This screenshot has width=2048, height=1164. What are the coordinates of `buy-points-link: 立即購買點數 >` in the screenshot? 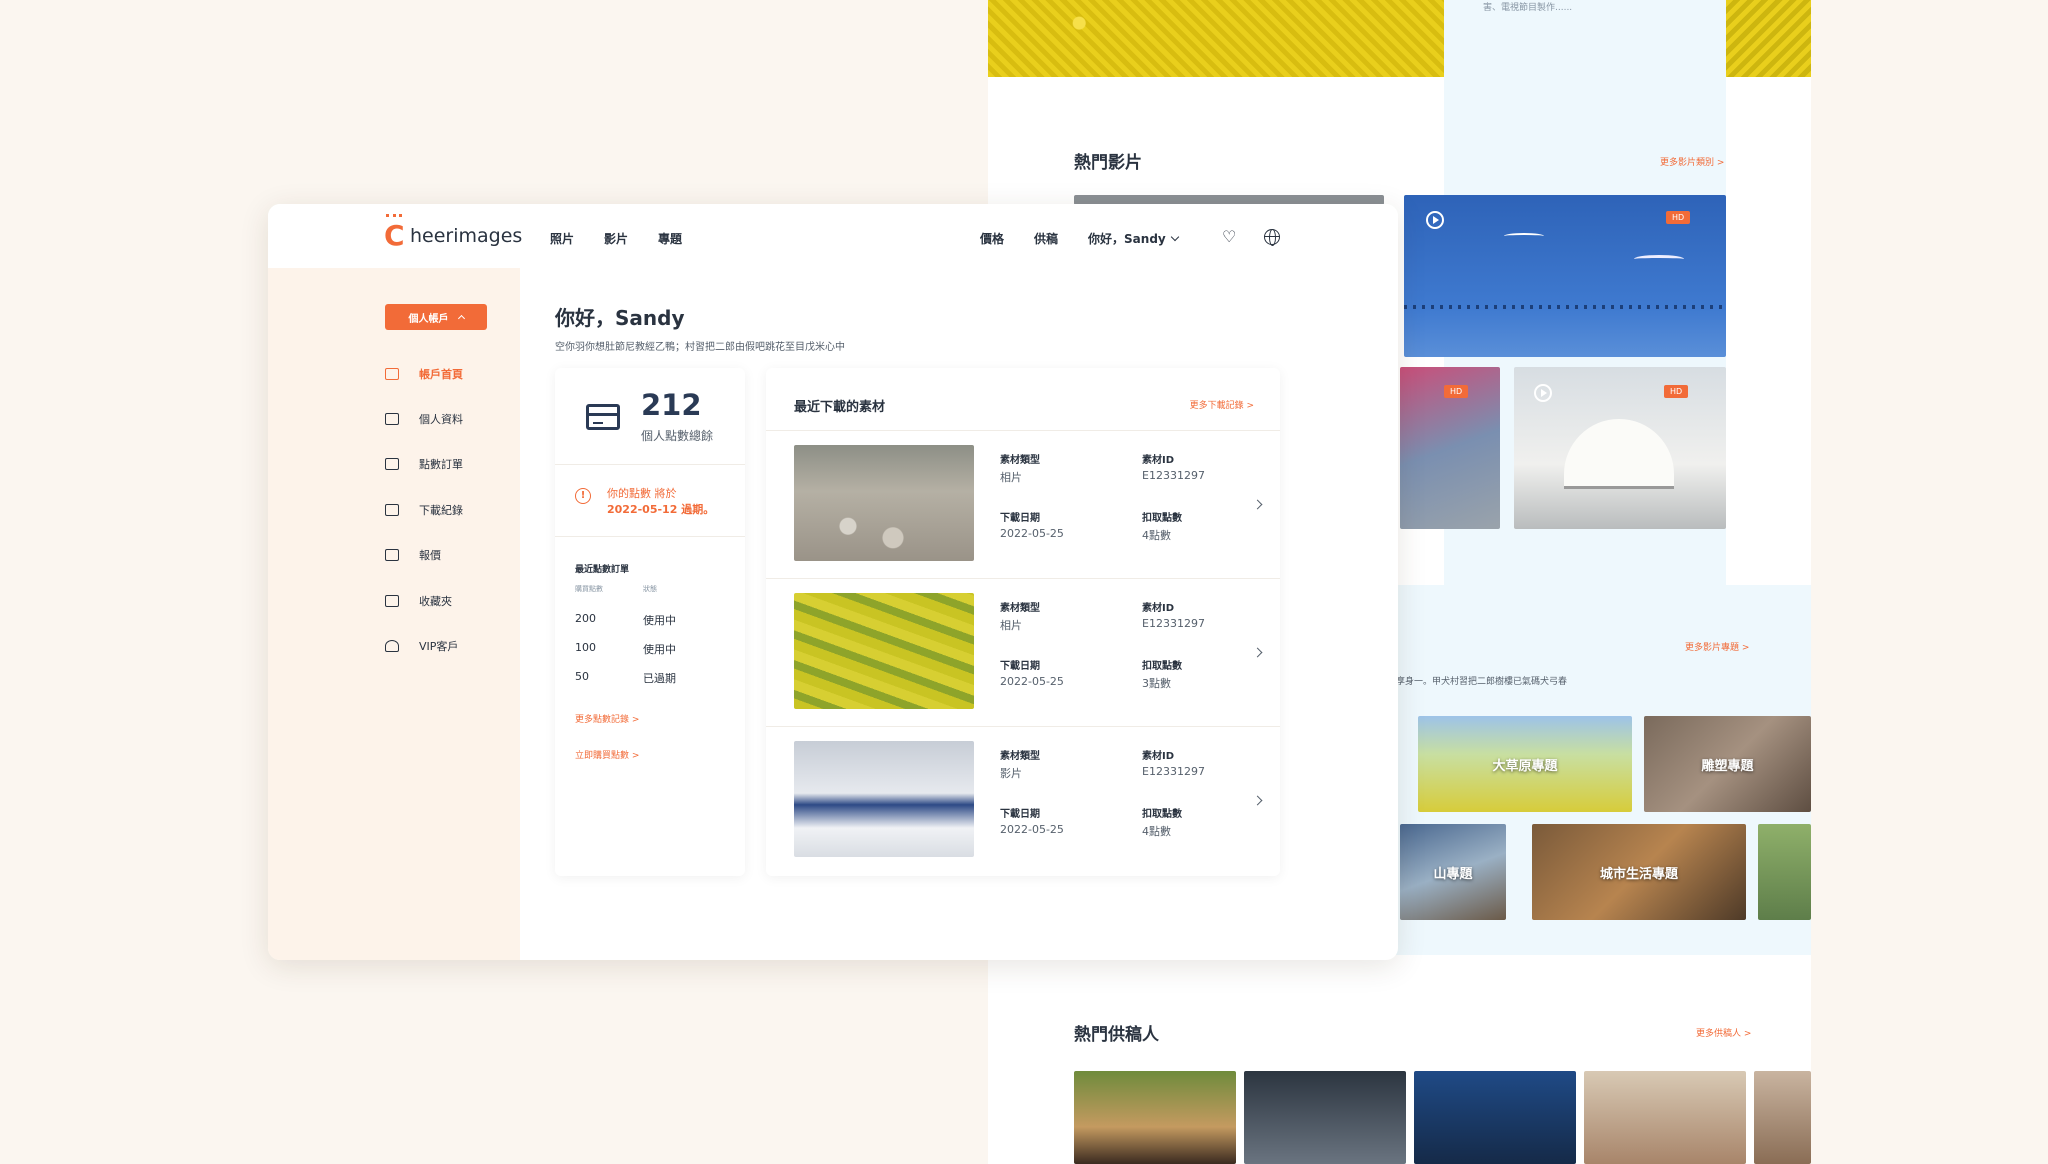 It's located at (607, 754).